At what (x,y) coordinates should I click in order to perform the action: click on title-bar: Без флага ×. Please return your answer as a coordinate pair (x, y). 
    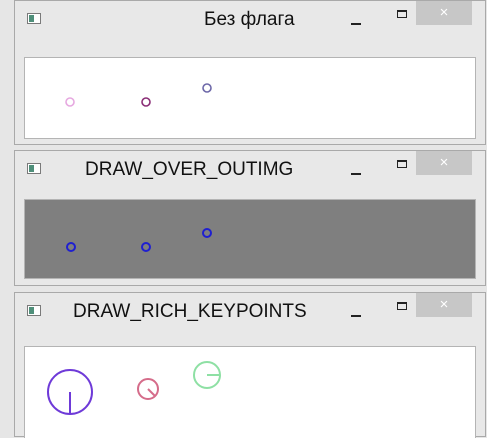
    Looking at the image, I should click on (250, 20).